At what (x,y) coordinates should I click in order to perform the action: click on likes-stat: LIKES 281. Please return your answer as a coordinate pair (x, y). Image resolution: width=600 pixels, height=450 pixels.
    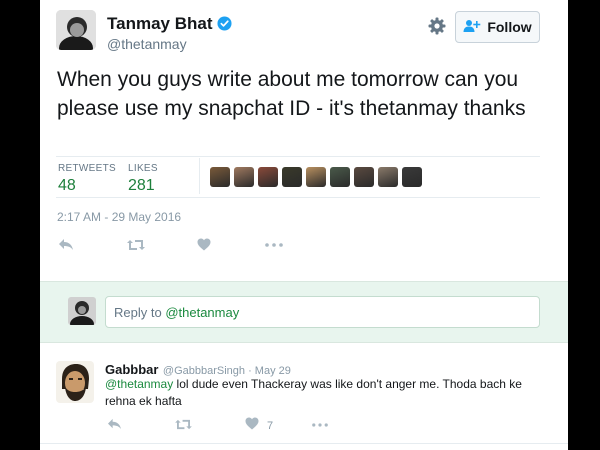
    Looking at the image, I should click on (143, 179).